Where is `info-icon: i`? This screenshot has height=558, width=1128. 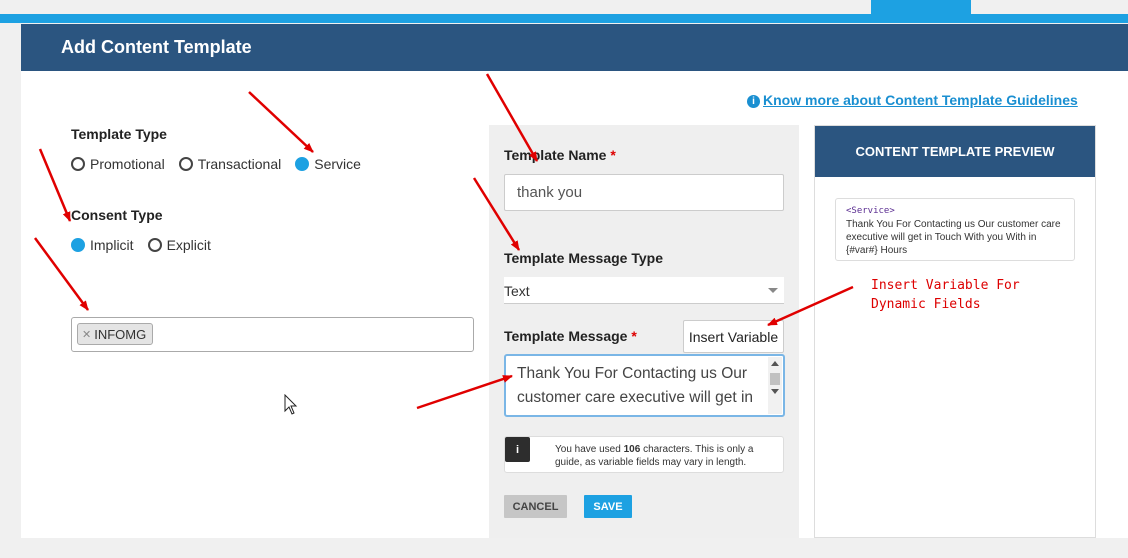
info-icon: i is located at coordinates (517, 449).